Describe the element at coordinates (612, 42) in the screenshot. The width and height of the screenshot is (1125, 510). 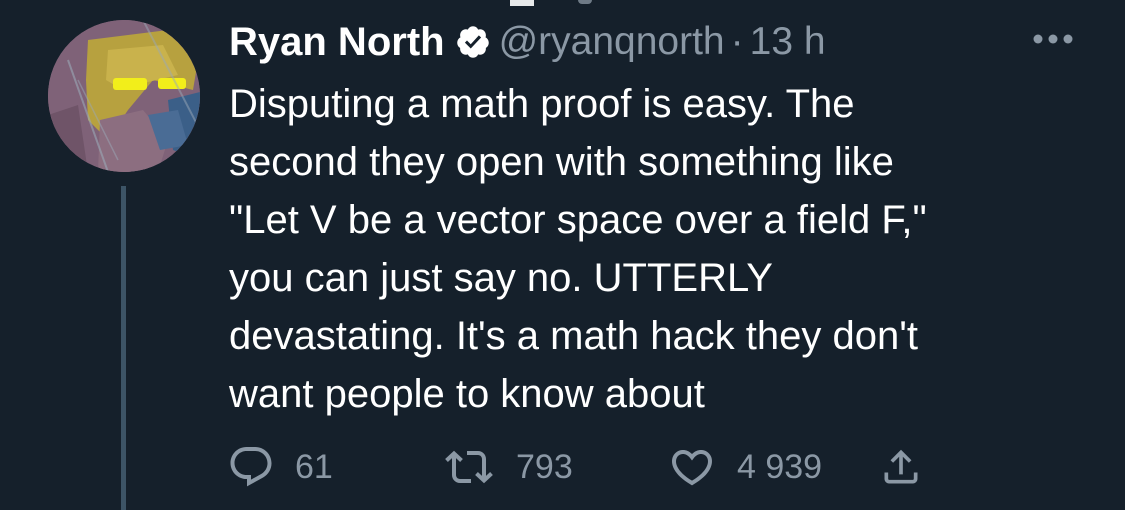
I see `author-handle: @ryanqnorth` at that location.